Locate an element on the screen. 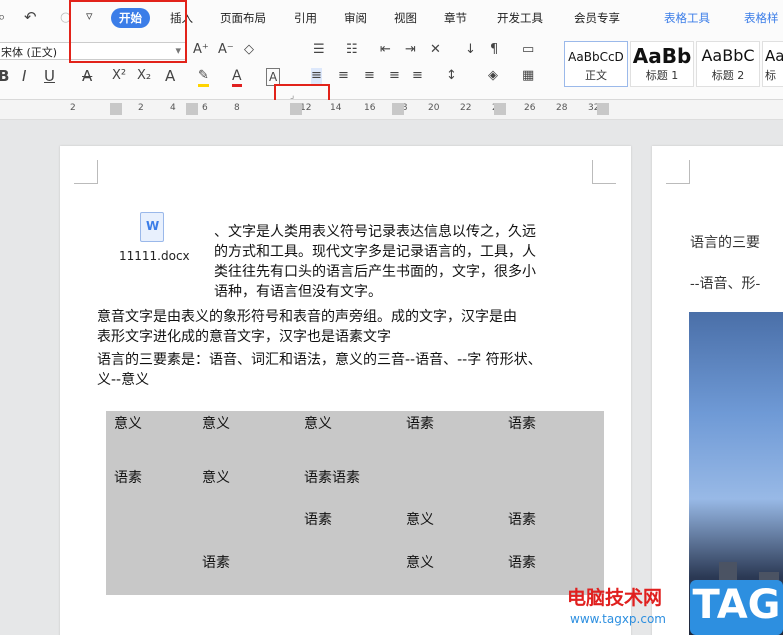 Image resolution: width=783 pixels, height=635 pixels. superscript-icon: X² is located at coordinates (119, 76).